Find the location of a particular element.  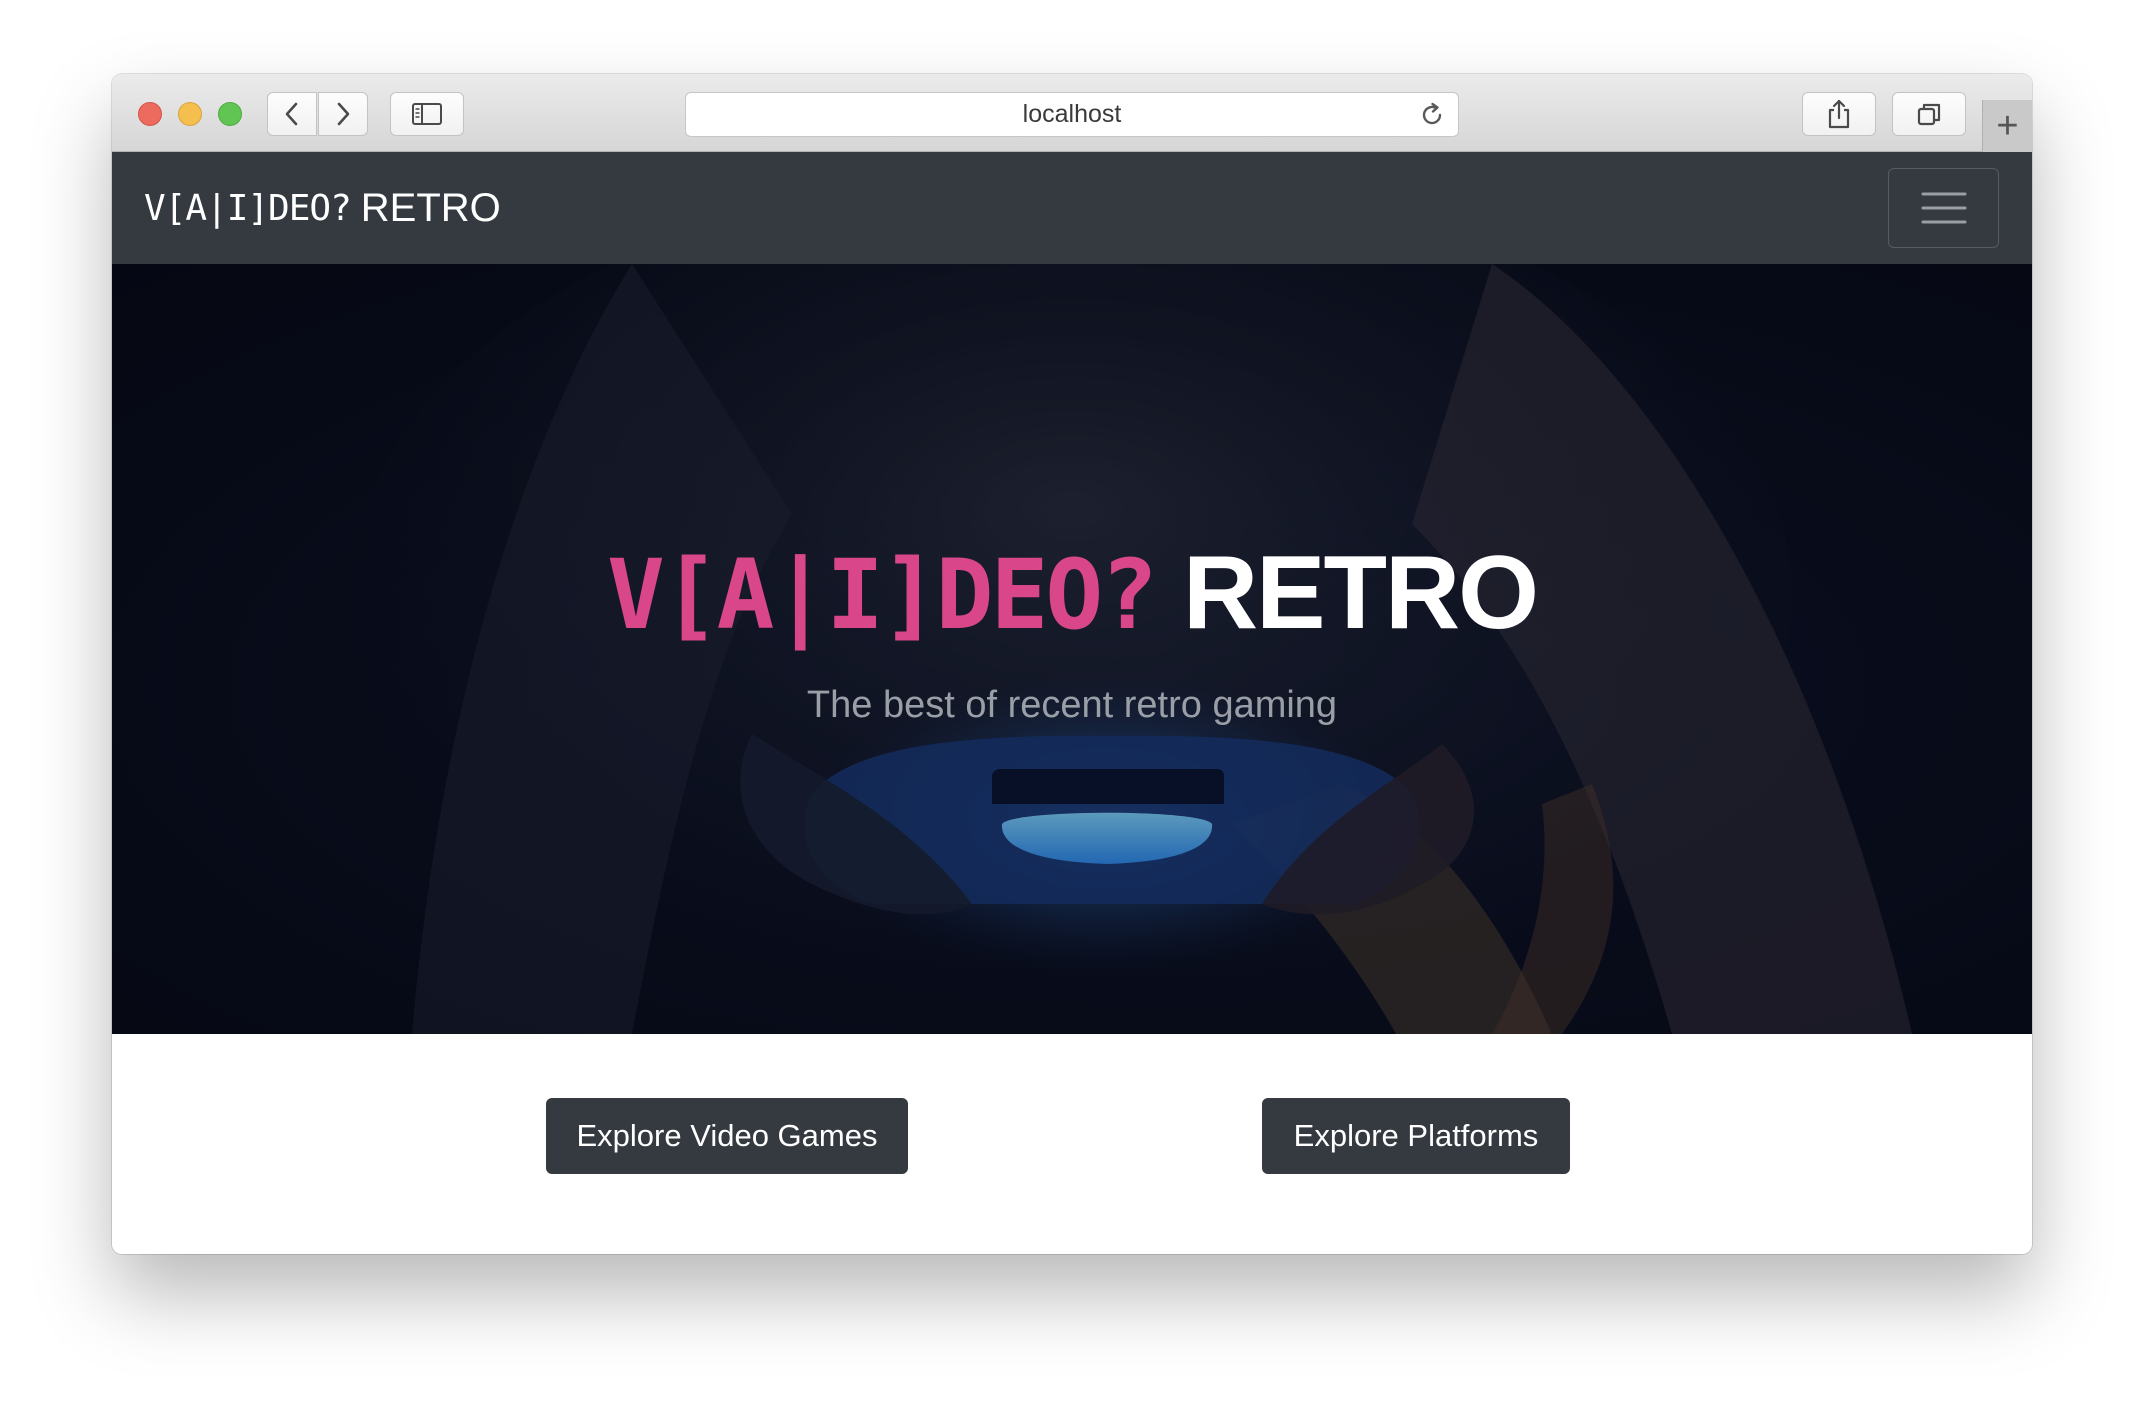

hero-subtitle: The best of recent retro gaming is located at coordinates (1072, 705).